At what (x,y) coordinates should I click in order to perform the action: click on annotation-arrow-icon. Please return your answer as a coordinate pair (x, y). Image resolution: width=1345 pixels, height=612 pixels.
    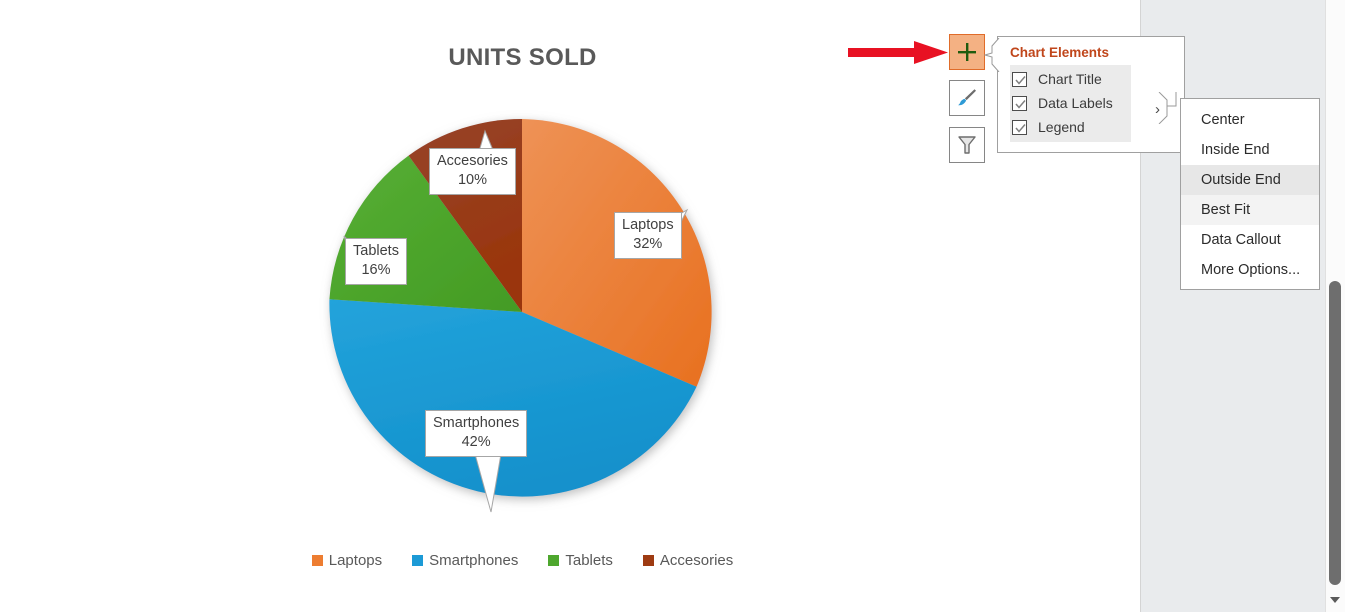
    Looking at the image, I should click on (898, 52).